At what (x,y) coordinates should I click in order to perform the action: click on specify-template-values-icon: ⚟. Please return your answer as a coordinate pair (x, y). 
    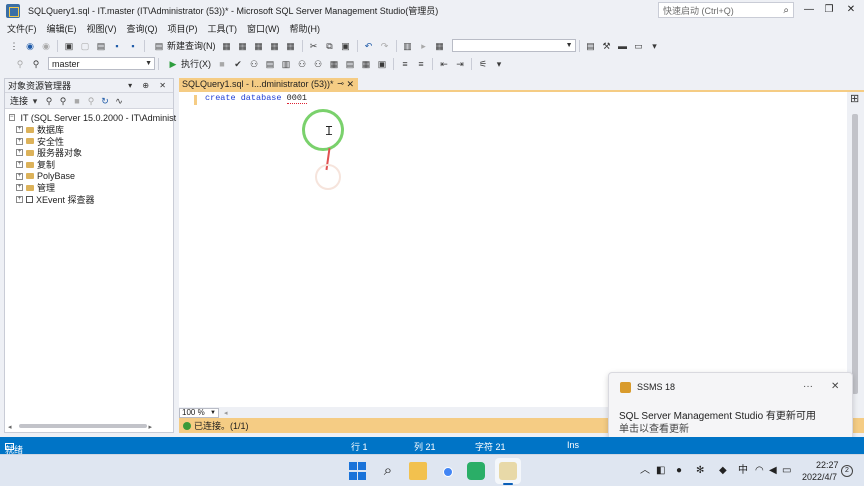
    Looking at the image, I should click on (483, 64).